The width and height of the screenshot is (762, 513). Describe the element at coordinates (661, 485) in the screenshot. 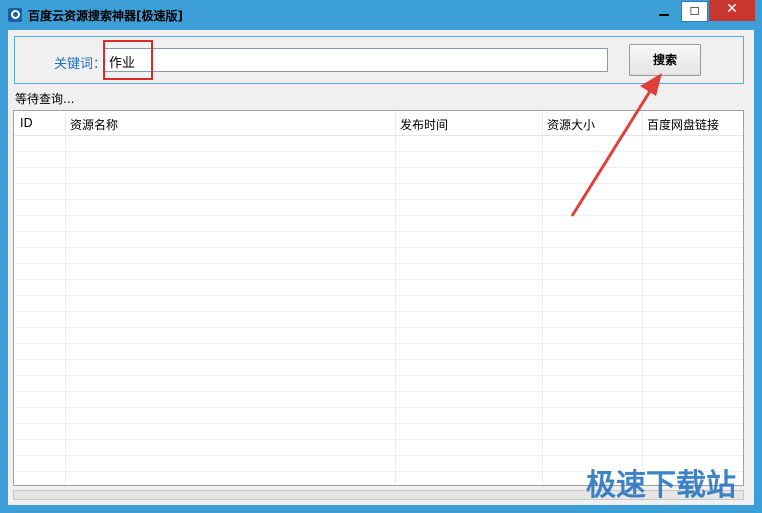

I see `watermark-logo: 极速下载站` at that location.